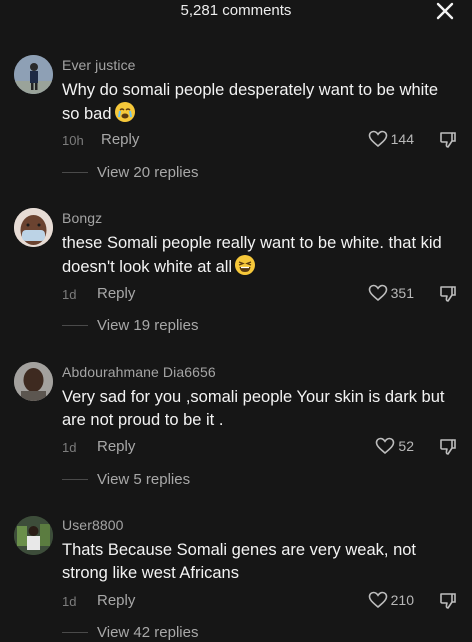 This screenshot has width=472, height=642. I want to click on like-button: 210, so click(391, 600).